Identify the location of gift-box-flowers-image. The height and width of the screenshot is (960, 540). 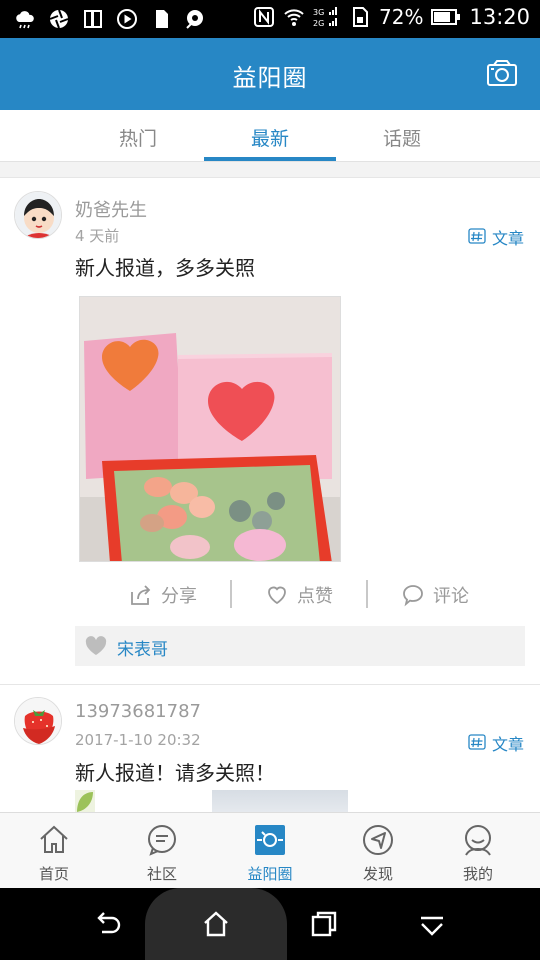
(210, 429).